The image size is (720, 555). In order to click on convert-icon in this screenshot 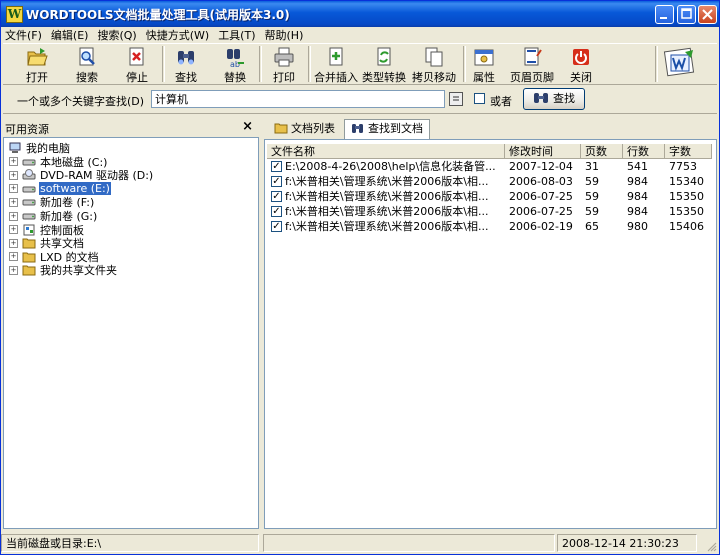, I will do `click(384, 56)`.